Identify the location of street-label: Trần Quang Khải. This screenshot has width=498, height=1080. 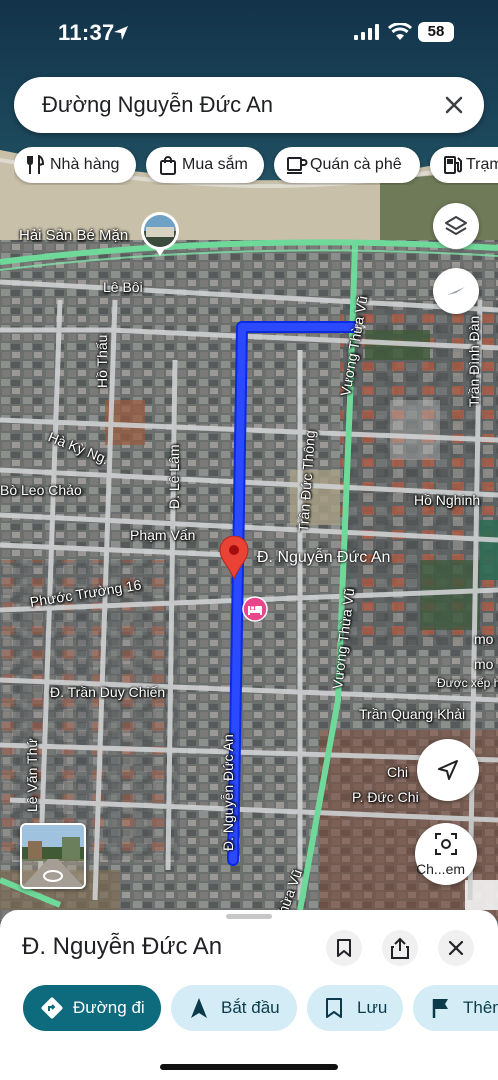
(412, 714).